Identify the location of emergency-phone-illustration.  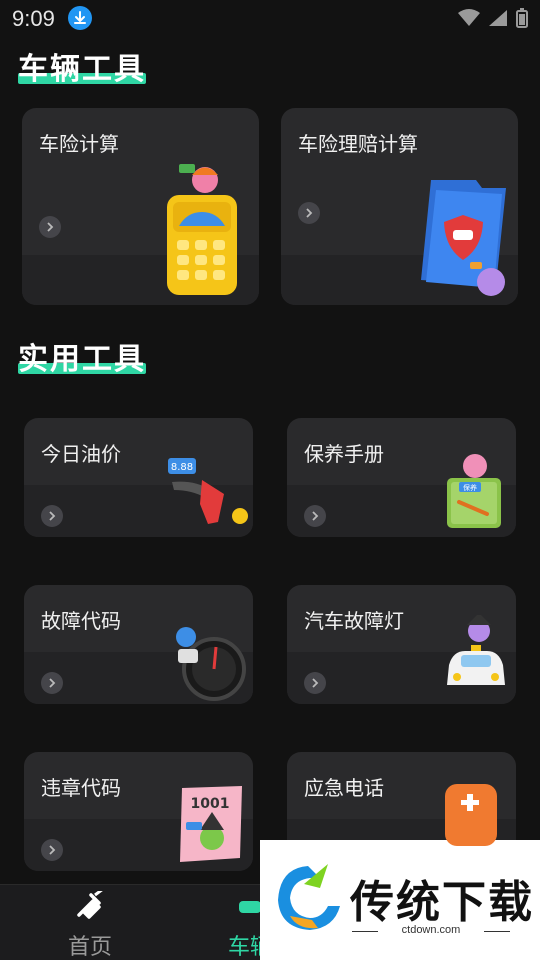
(471, 815).